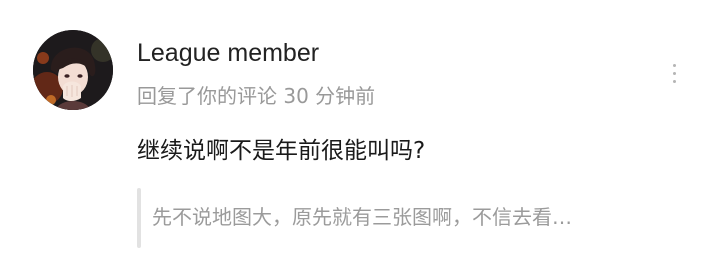 This screenshot has height=255, width=720. I want to click on avatar, so click(73, 70).